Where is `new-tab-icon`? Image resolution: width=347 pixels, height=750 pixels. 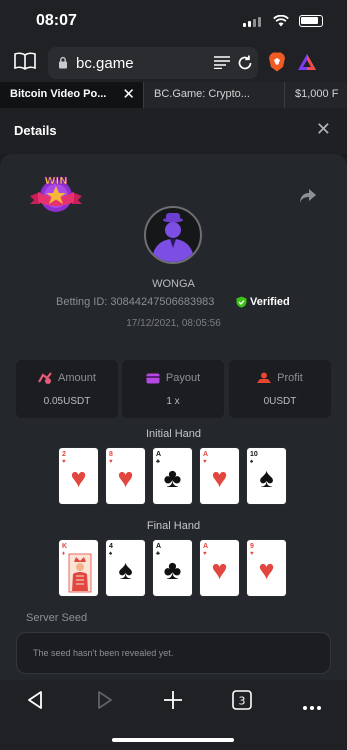
new-tab-icon is located at coordinates (173, 702).